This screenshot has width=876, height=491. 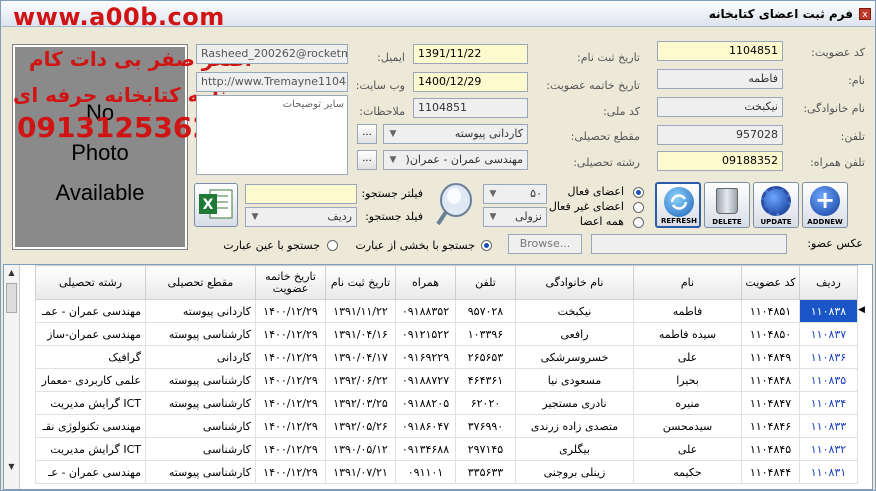 What do you see at coordinates (11, 298) in the screenshot?
I see `scroll-thumb` at bounding box center [11, 298].